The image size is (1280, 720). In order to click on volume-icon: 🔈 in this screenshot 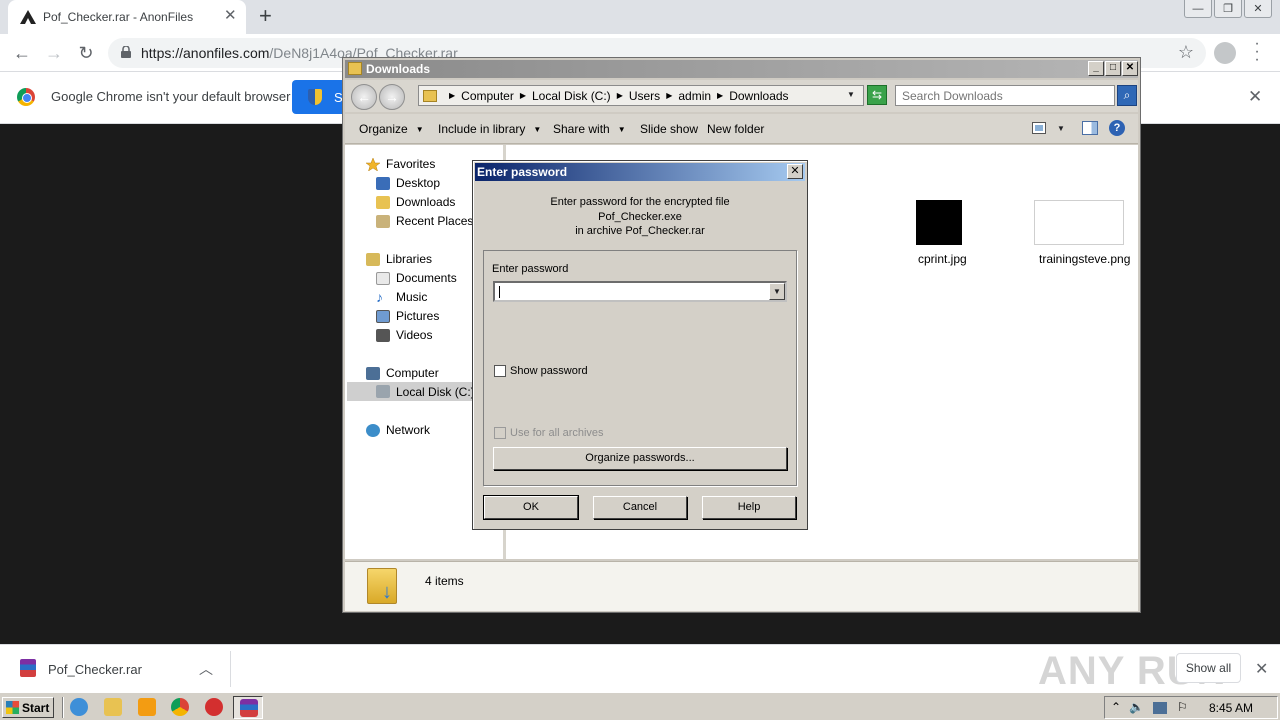, I will do `click(1136, 707)`.